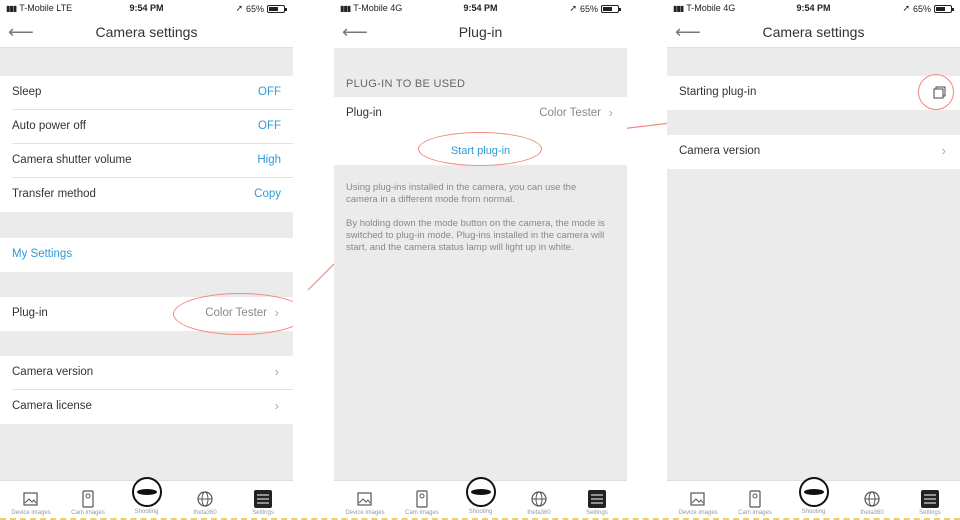  I want to click on page-title: Plug-in, so click(480, 32).